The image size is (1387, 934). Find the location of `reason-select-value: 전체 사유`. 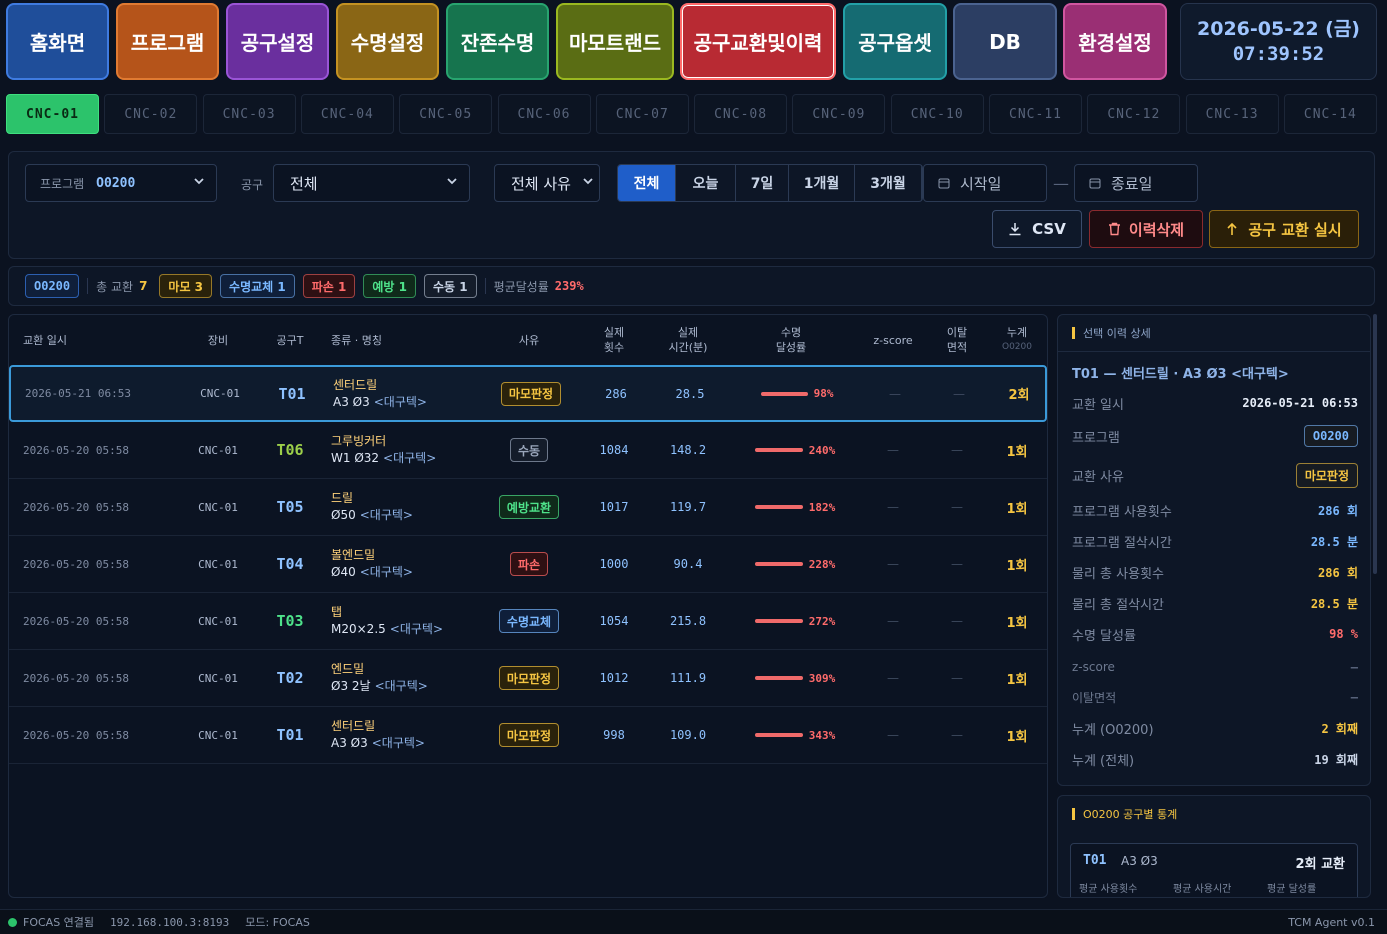

reason-select-value: 전체 사유 is located at coordinates (541, 183).